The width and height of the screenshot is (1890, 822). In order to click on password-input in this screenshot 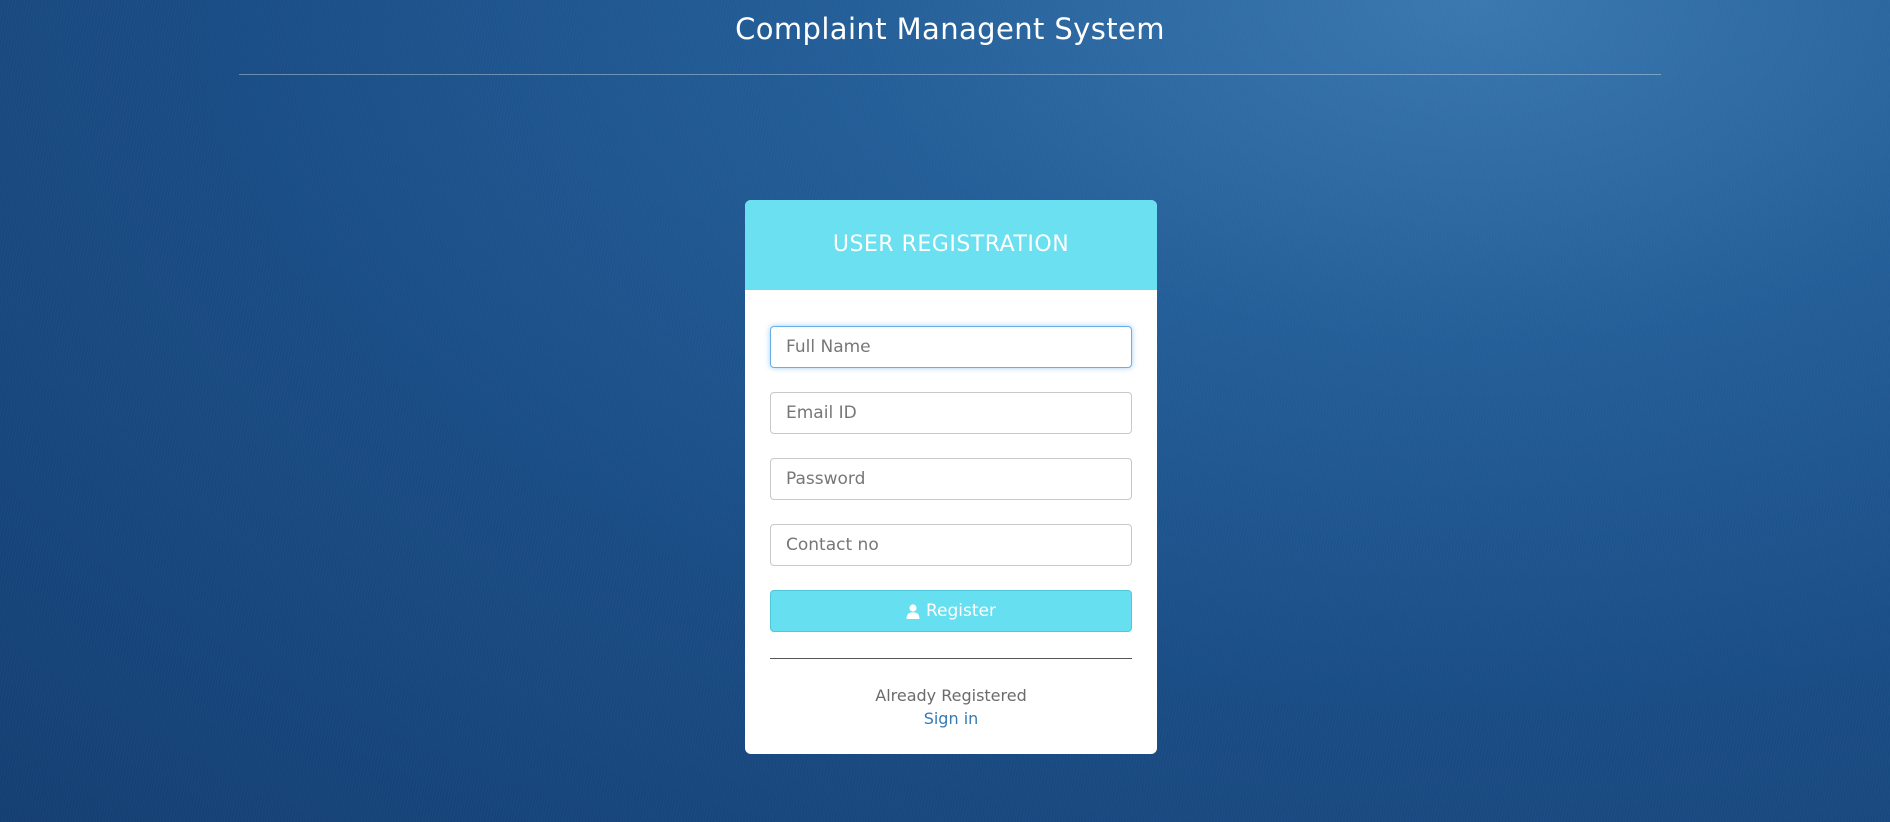, I will do `click(951, 479)`.